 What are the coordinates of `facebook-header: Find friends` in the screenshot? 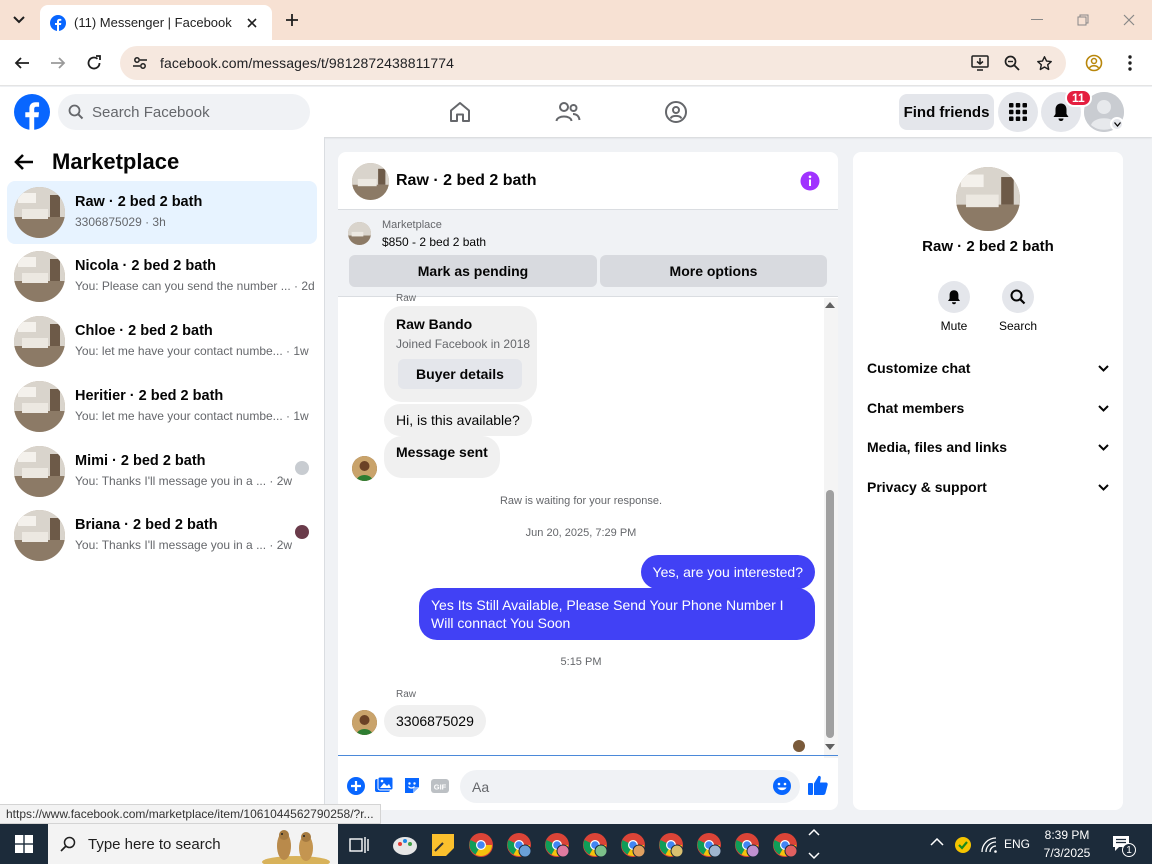 It's located at (576, 112).